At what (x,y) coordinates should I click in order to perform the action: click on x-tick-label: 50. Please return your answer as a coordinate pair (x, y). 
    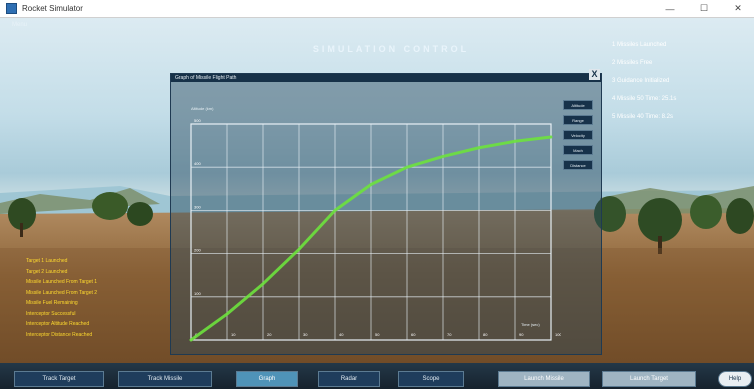
    Looking at the image, I should click on (377, 334).